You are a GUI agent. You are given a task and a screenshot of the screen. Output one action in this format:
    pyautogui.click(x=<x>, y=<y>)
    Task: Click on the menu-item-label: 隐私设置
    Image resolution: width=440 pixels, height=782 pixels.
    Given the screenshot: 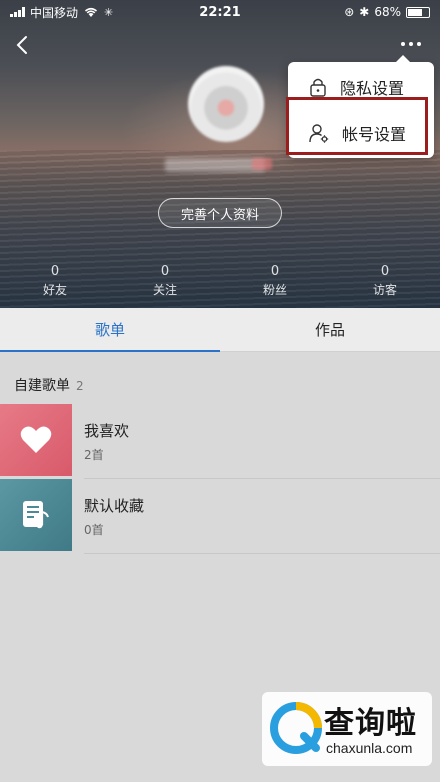 What is the action you would take?
    pyautogui.click(x=372, y=88)
    